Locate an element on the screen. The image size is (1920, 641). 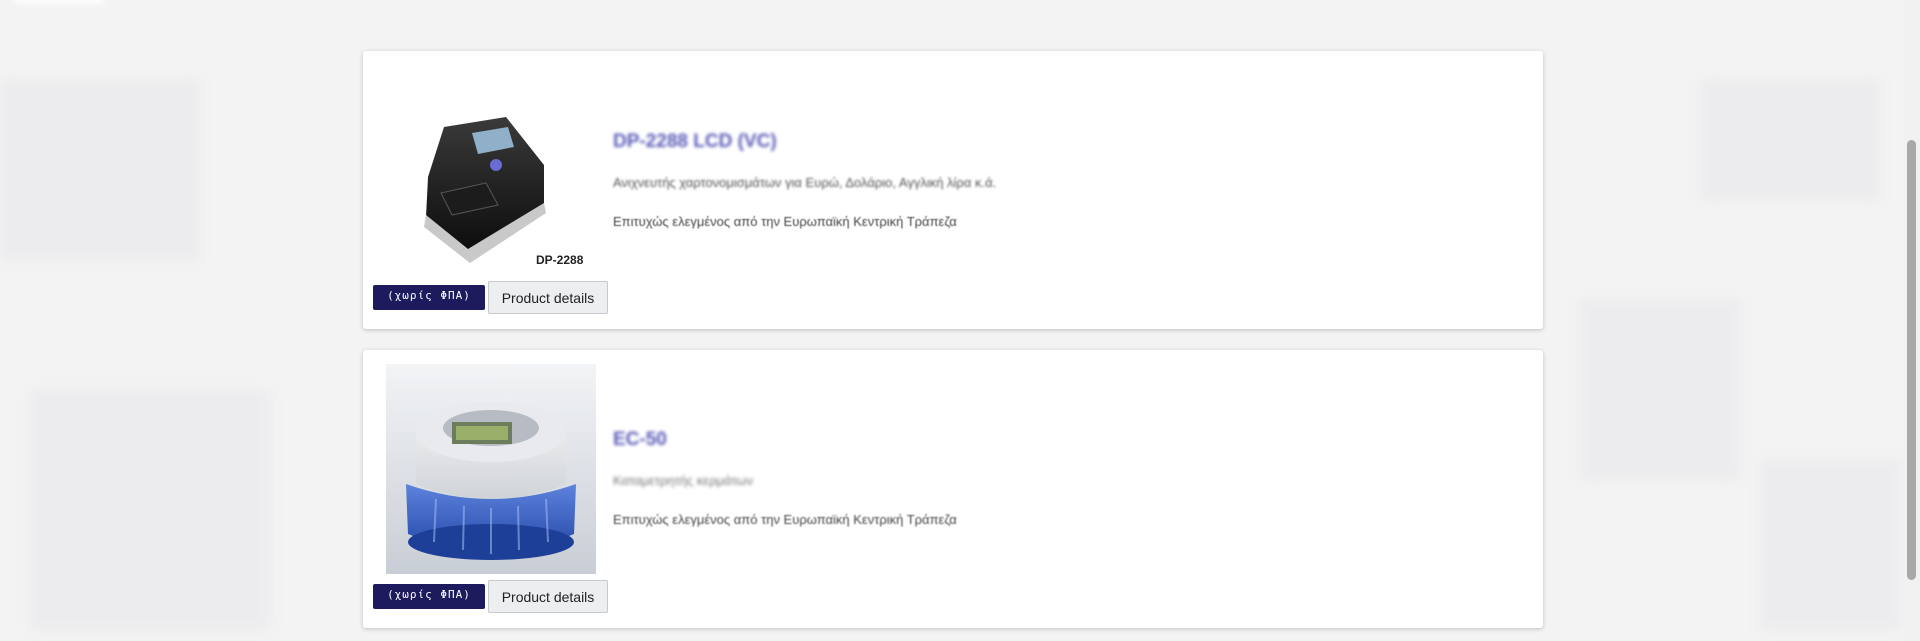
scrollbar-track is located at coordinates (1911, 320).